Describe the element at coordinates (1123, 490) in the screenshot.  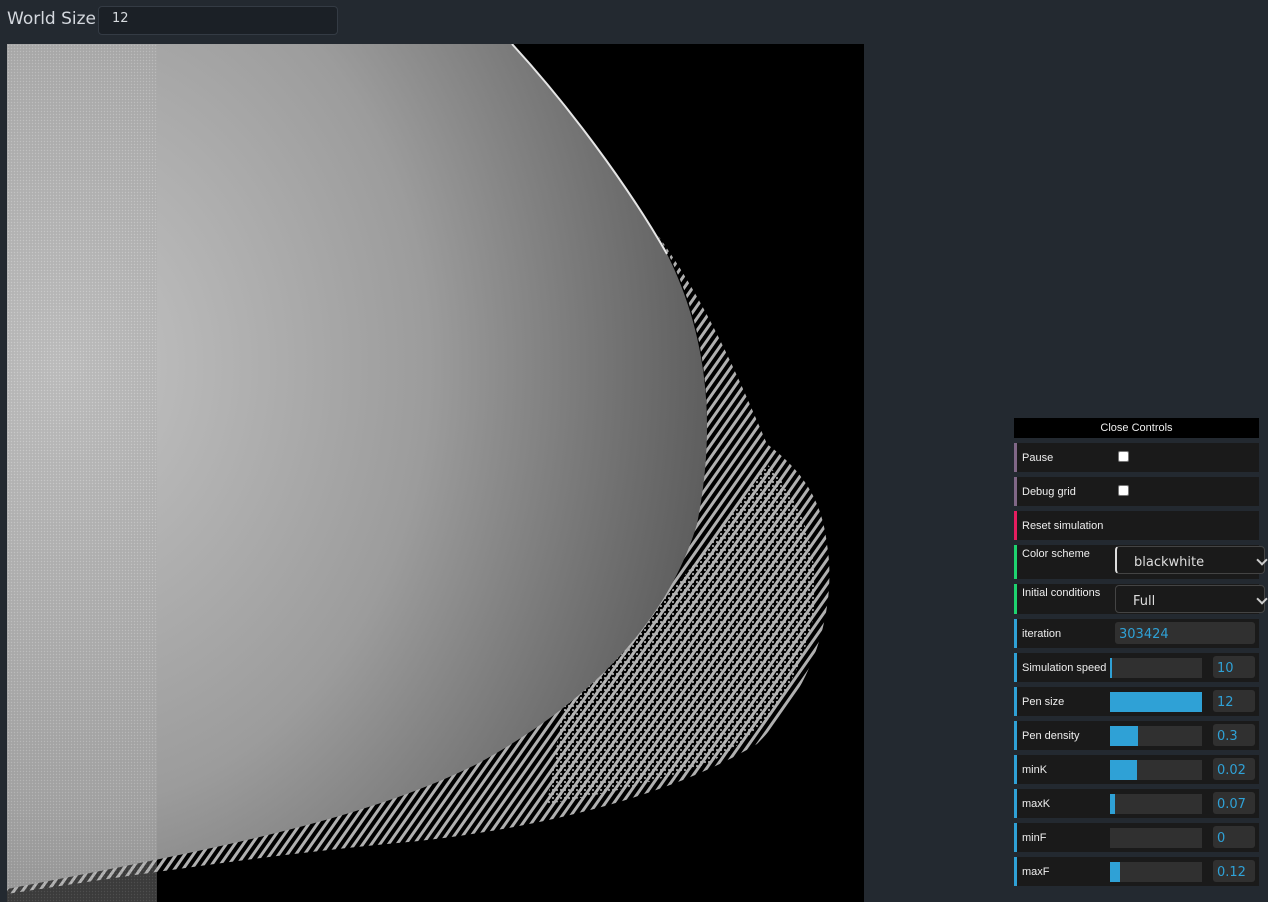
I see `debug-grid-checkbox` at that location.